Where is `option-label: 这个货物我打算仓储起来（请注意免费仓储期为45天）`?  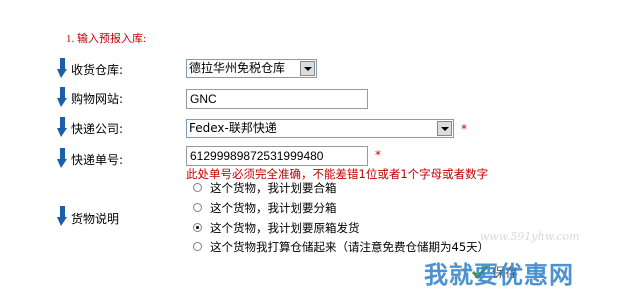 option-label: 这个货物我打算仓储起来（请注意免费仓储期为45天） is located at coordinates (350, 247).